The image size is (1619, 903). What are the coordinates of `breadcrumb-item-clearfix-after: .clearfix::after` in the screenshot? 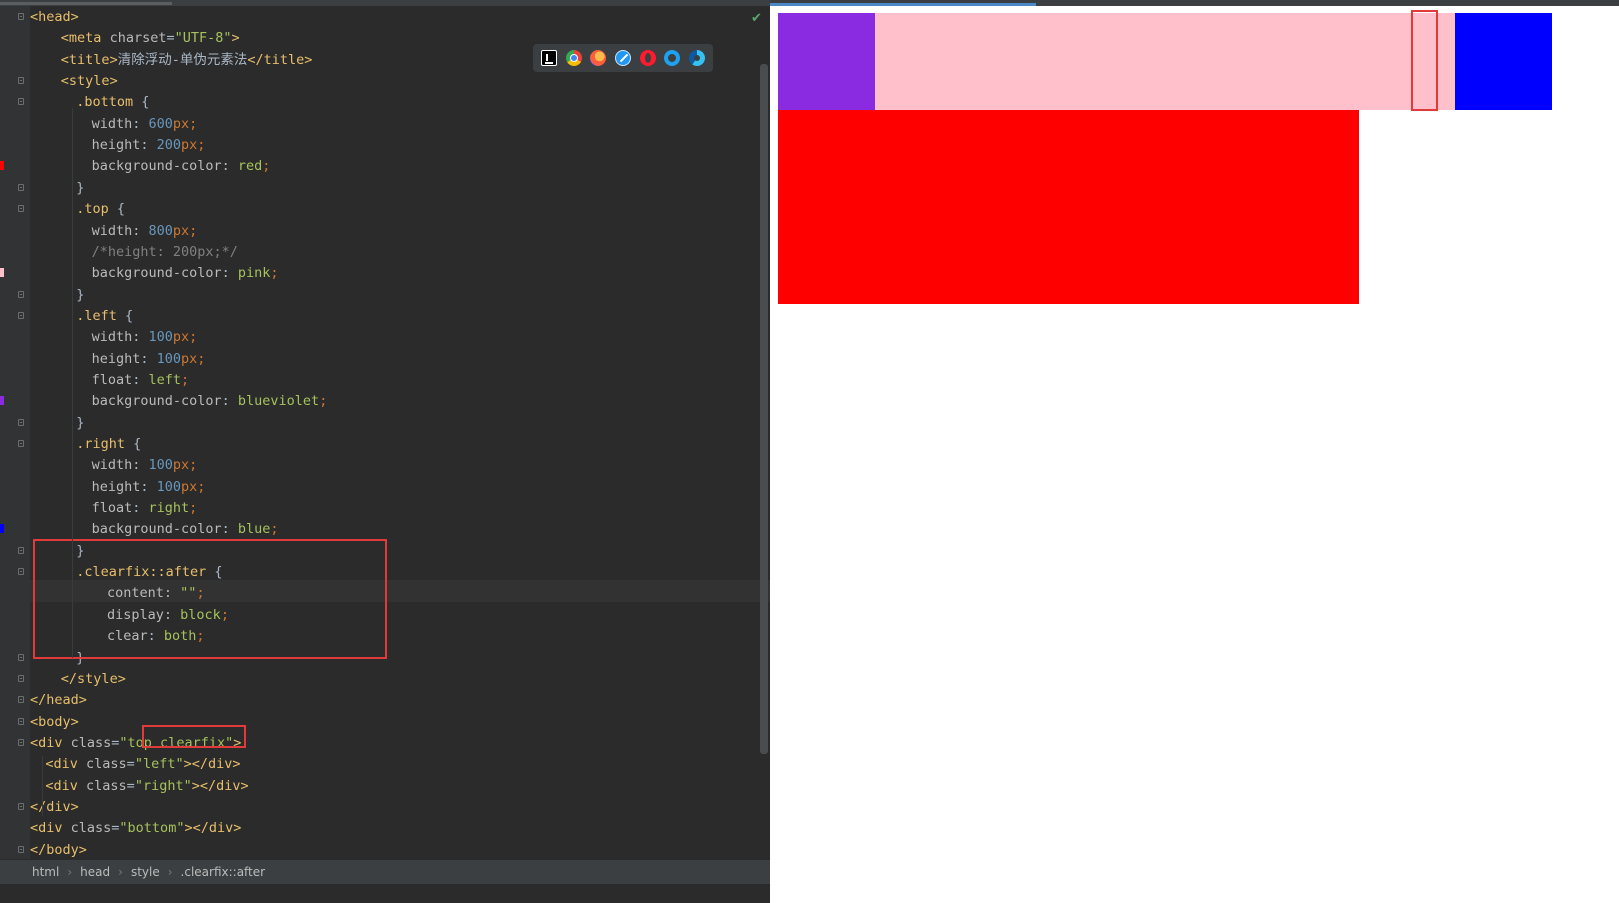 It's located at (223, 872).